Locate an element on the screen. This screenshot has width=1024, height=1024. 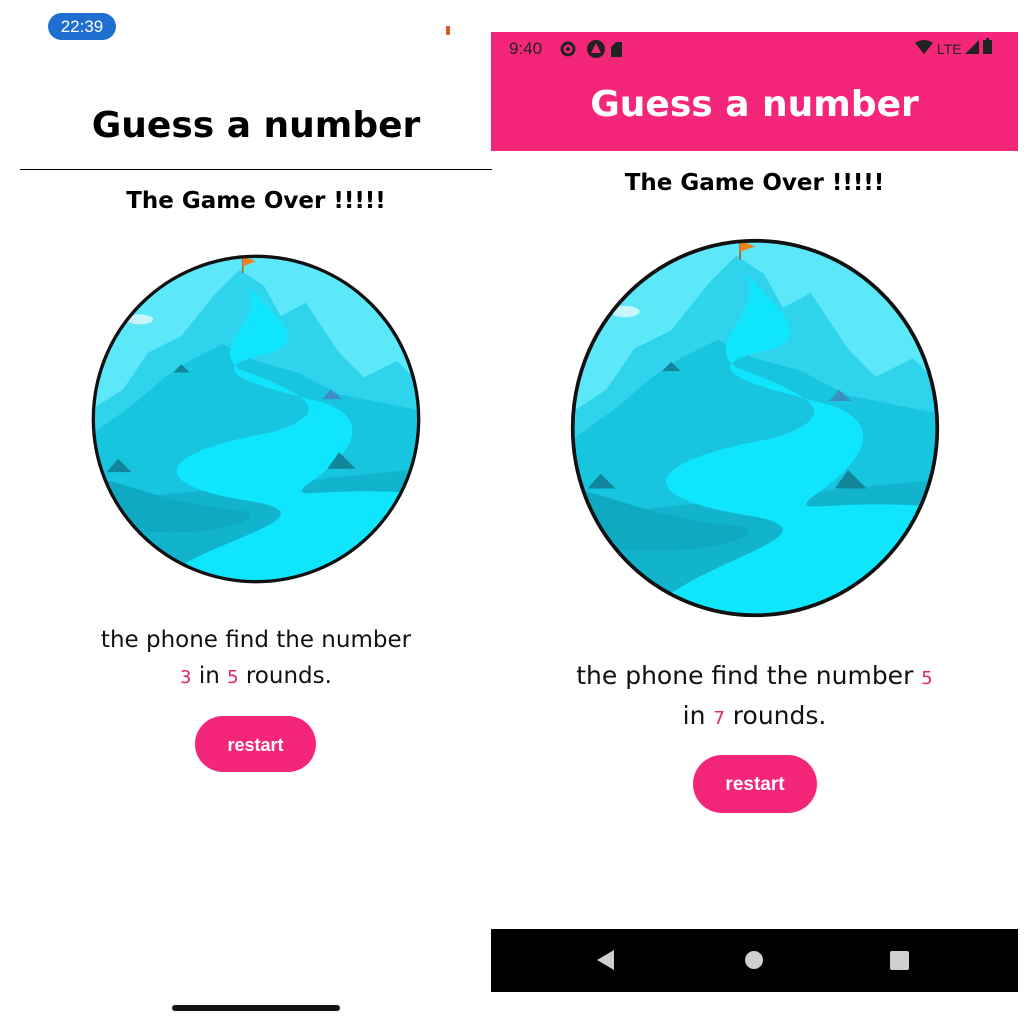
android-status-right: LTE is located at coordinates (954, 49).